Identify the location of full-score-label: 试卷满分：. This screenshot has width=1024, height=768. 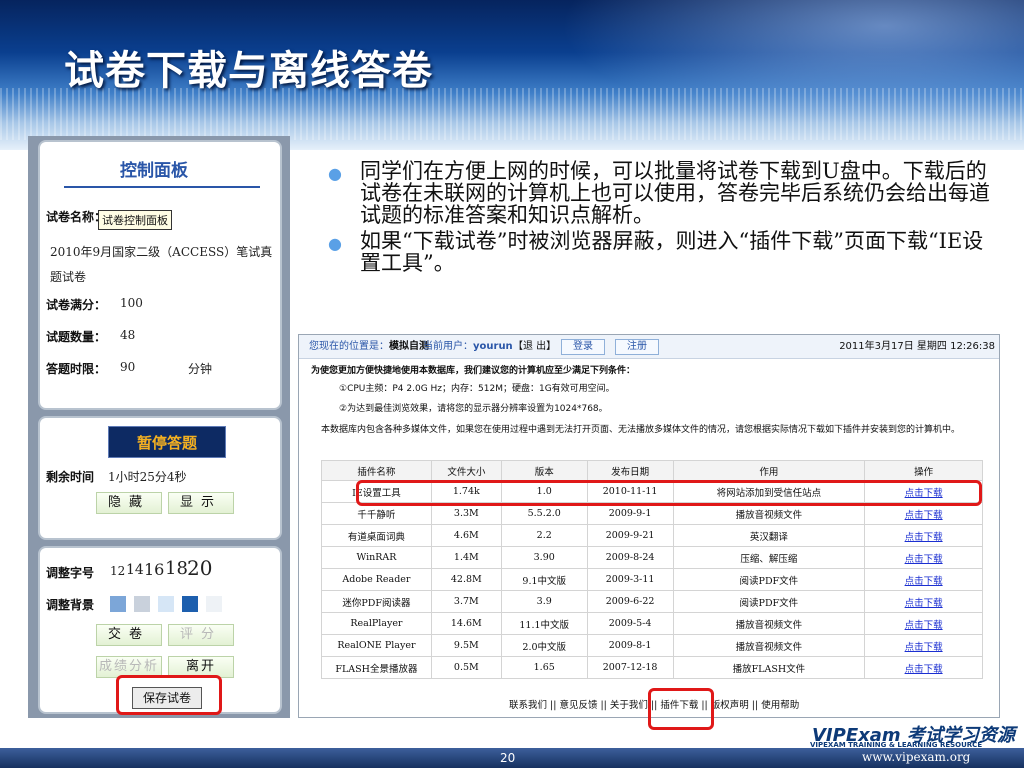
(76, 305).